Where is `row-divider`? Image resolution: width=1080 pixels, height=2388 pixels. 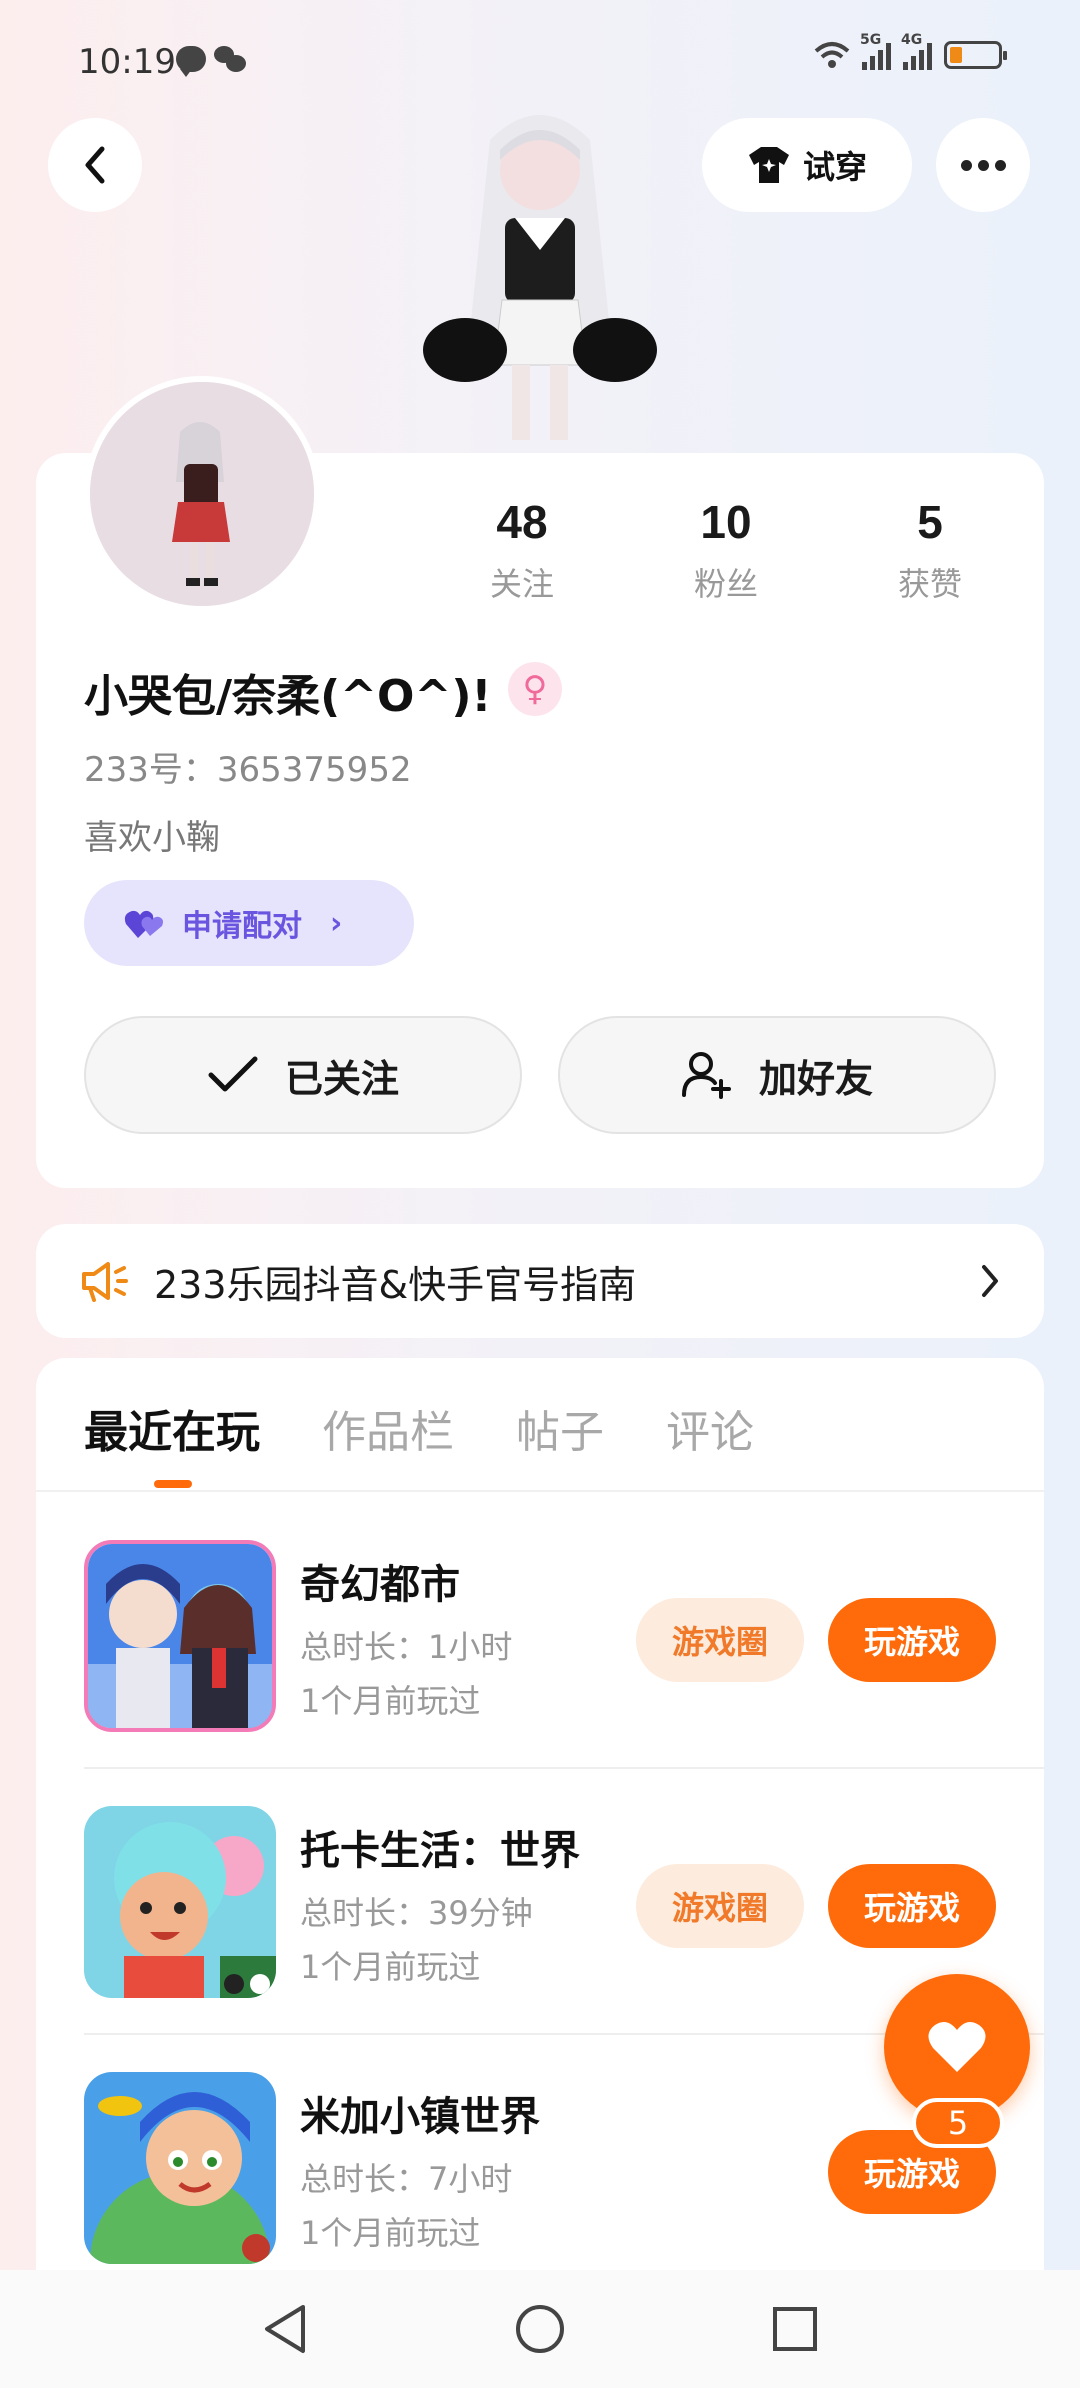 row-divider is located at coordinates (564, 1768).